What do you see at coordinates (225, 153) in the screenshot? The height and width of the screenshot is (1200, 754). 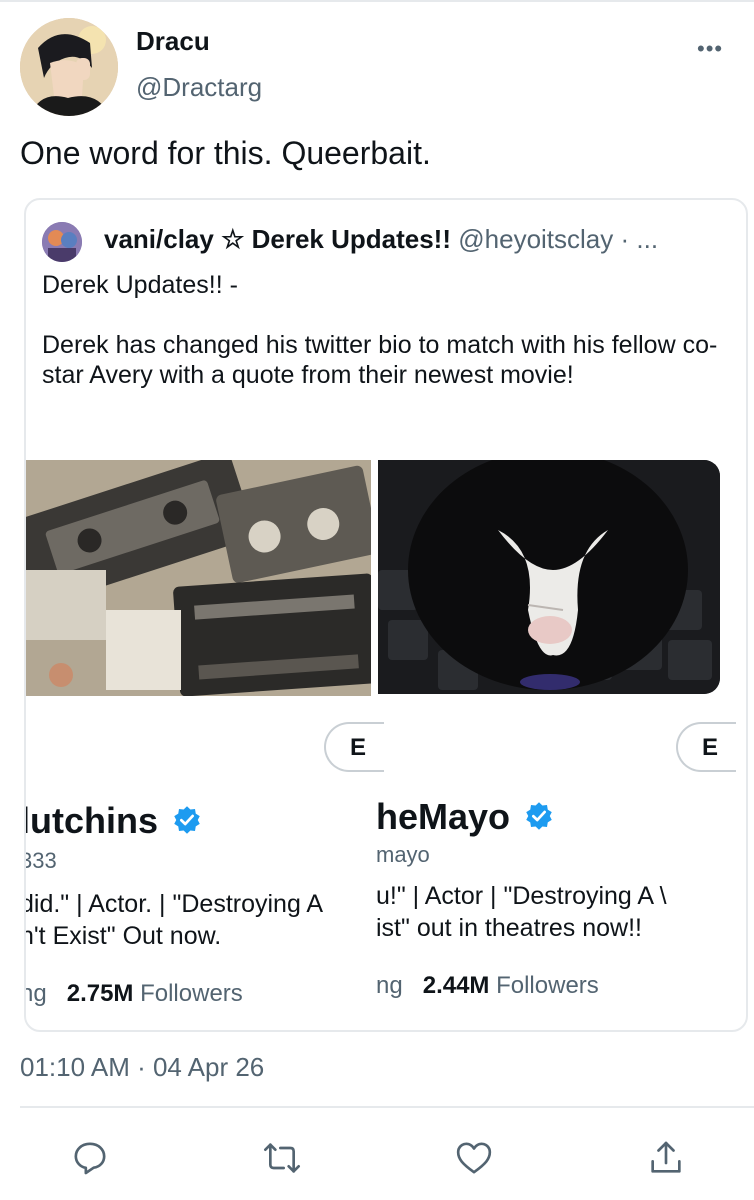 I see `tweet-text: One word for this. Queerbait.` at bounding box center [225, 153].